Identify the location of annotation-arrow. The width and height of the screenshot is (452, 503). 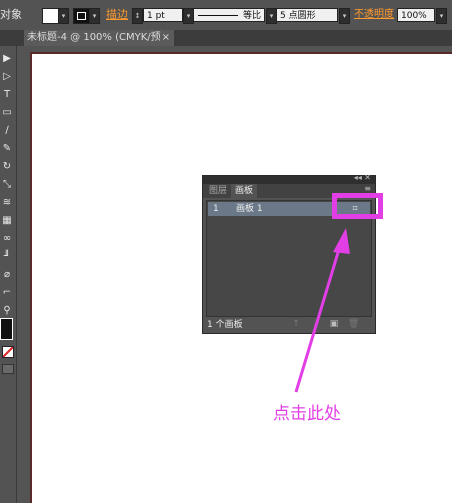
(322, 310).